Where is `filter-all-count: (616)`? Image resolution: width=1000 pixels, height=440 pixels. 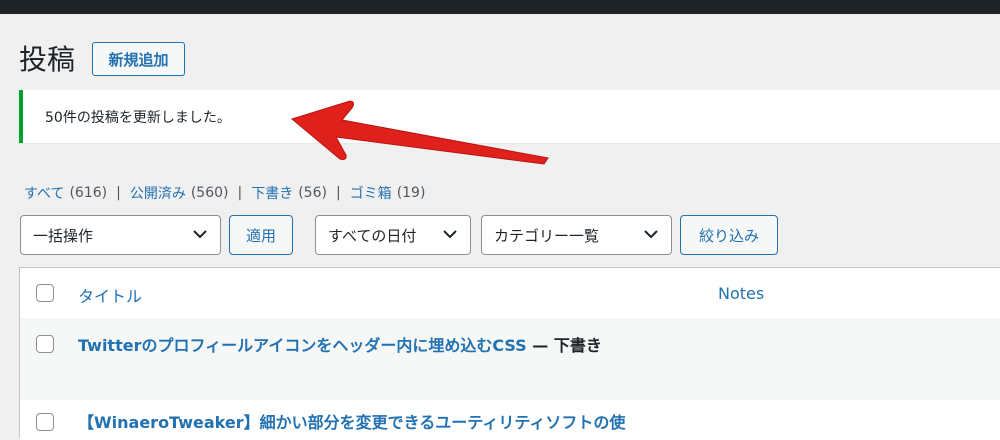 filter-all-count: (616) is located at coordinates (88, 193).